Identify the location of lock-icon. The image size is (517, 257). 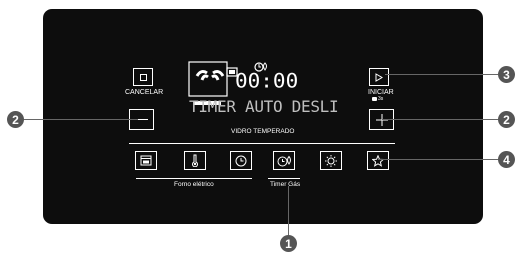
(374, 99).